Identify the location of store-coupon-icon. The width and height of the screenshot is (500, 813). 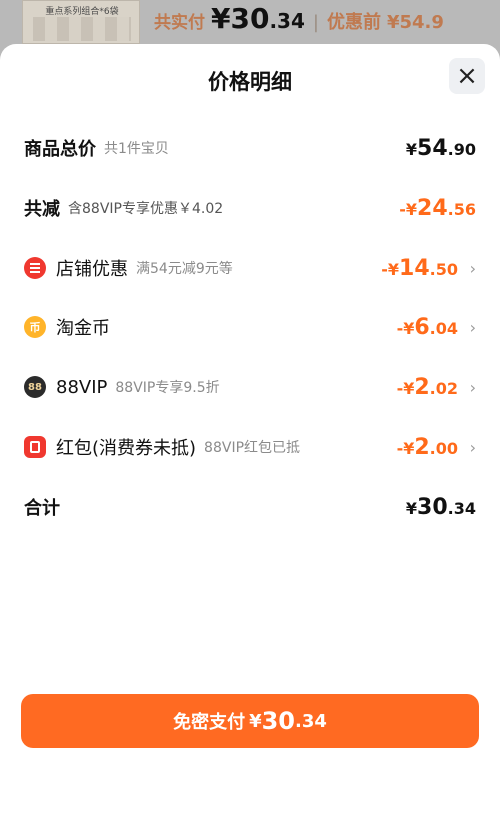
(35, 268).